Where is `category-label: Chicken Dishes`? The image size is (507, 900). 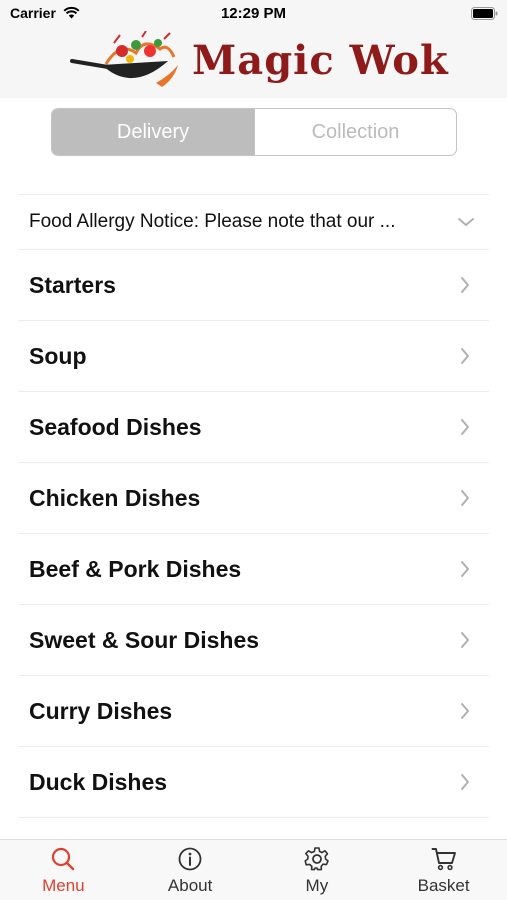
category-label: Chicken Dishes is located at coordinates (115, 497).